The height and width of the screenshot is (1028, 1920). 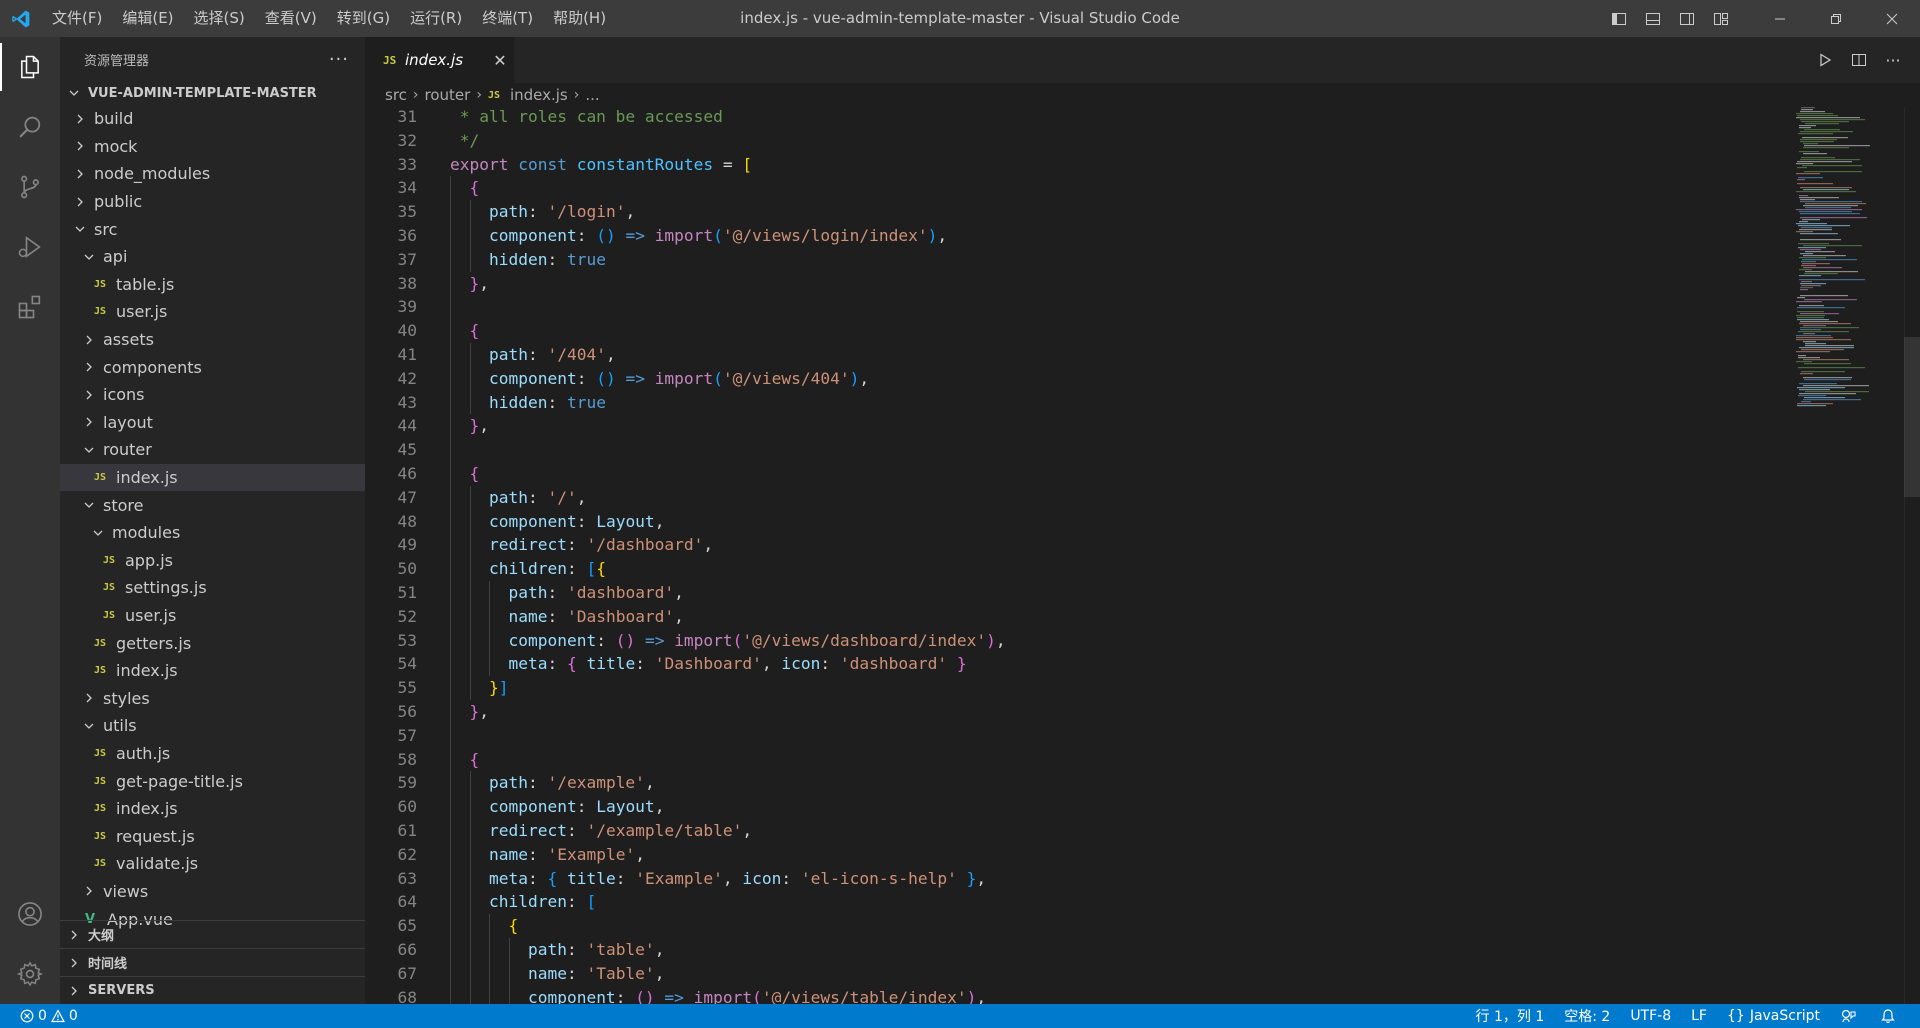 I want to click on tree-folder-utils: utils, so click(x=212, y=726).